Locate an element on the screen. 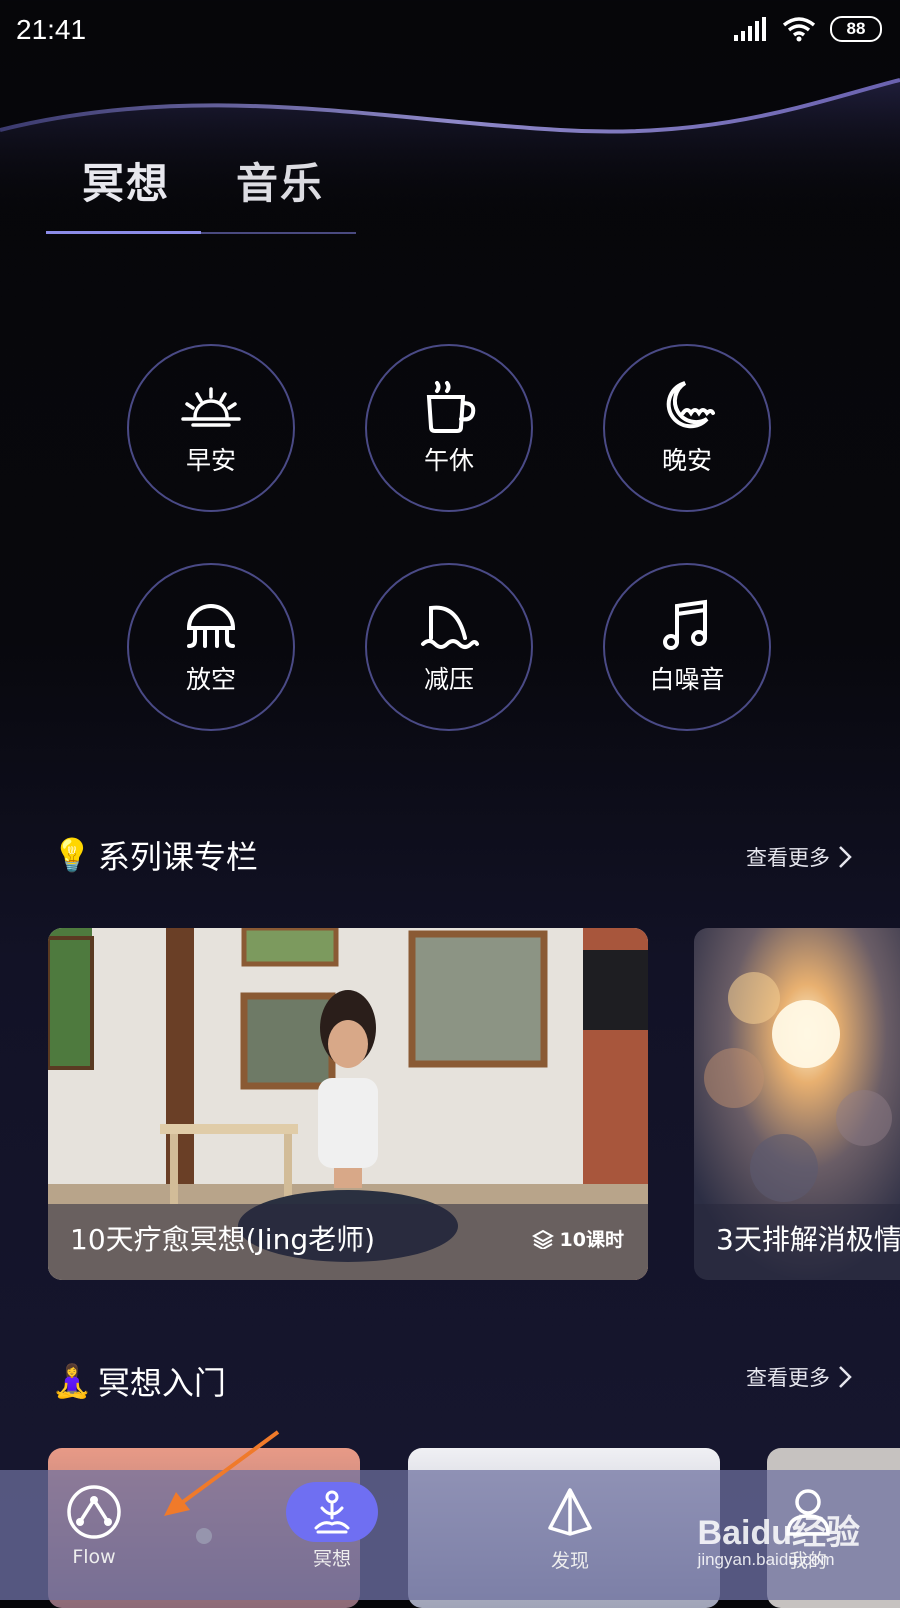 Image resolution: width=900 pixels, height=1608 pixels. section-title-series: 💡 系列课专栏 is located at coordinates (155, 855).